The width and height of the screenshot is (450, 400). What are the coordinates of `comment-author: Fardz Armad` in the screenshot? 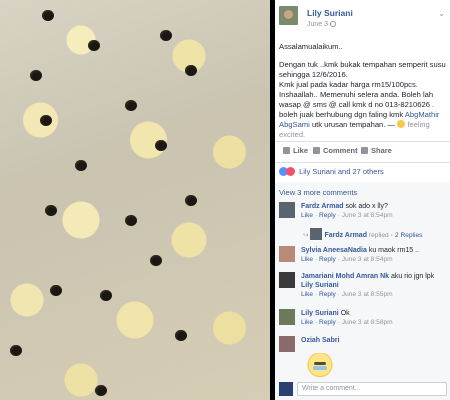 It's located at (322, 206).